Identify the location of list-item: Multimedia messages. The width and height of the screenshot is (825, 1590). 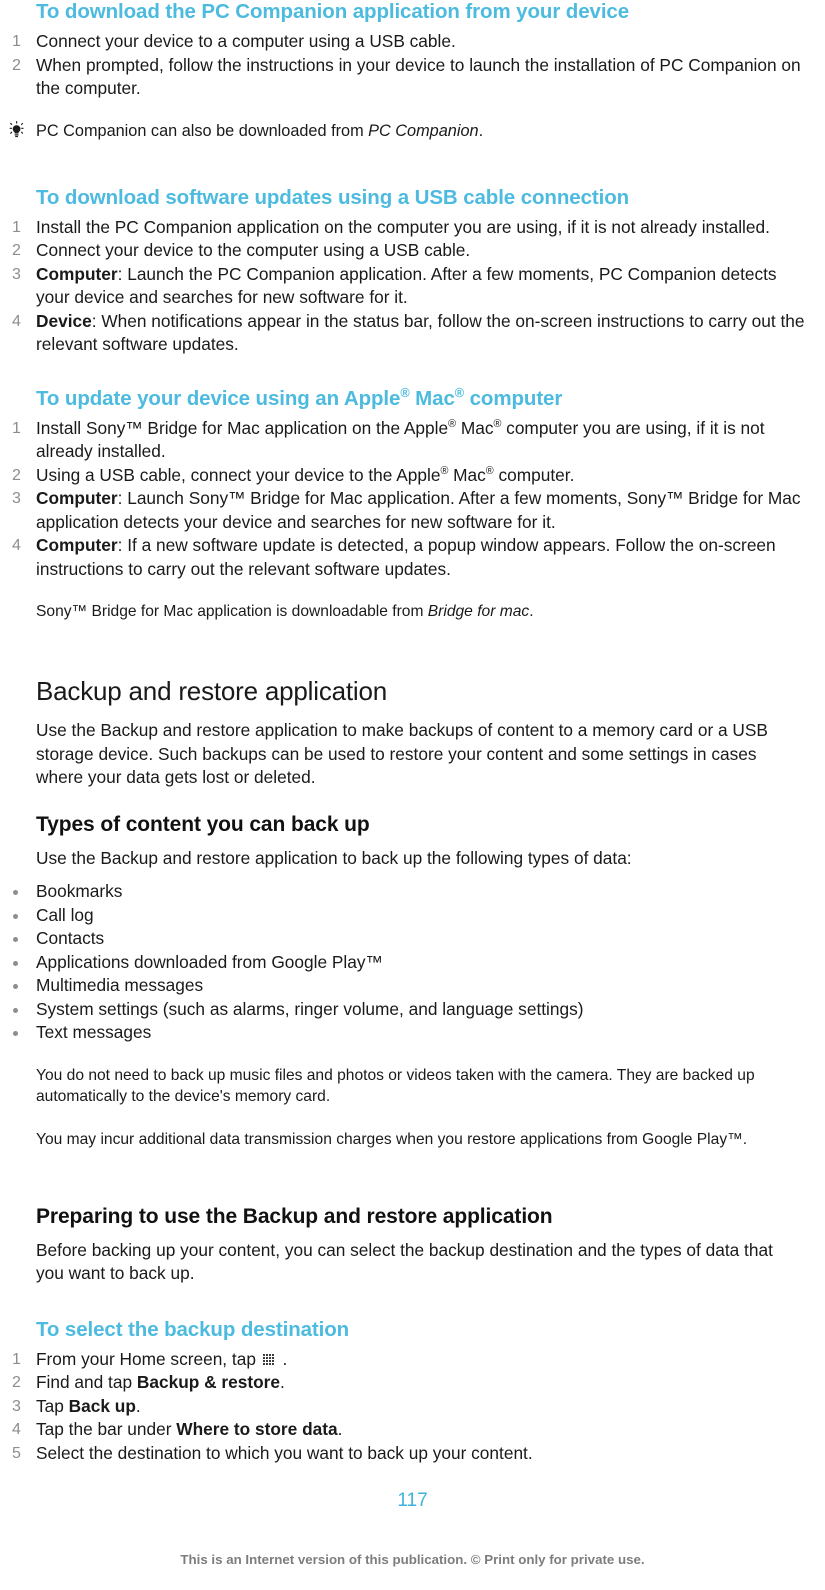
(412, 986).